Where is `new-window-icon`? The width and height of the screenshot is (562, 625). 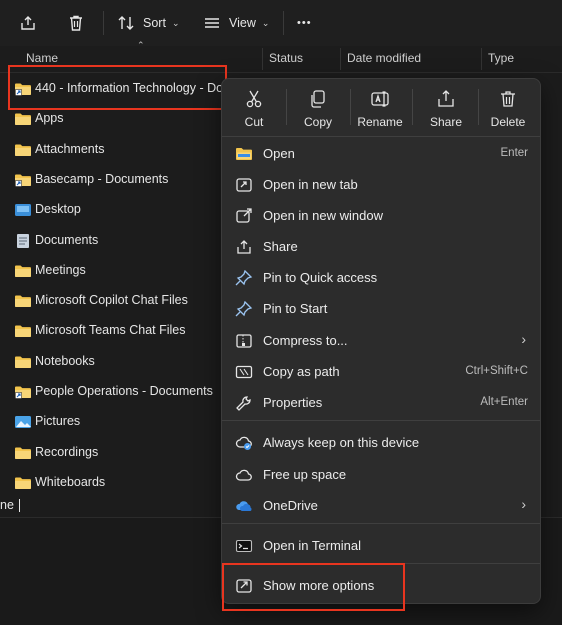
new-window-icon is located at coordinates (244, 216).